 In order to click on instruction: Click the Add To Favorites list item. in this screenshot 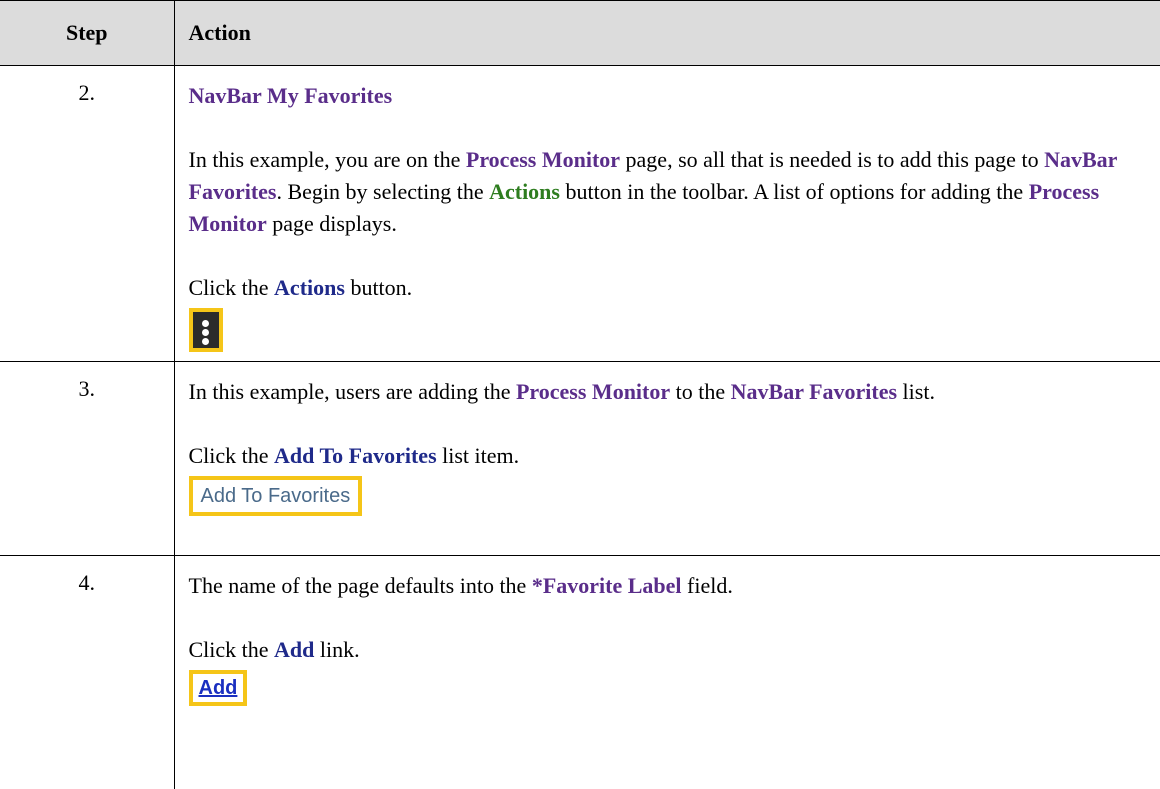, I will do `click(354, 455)`.